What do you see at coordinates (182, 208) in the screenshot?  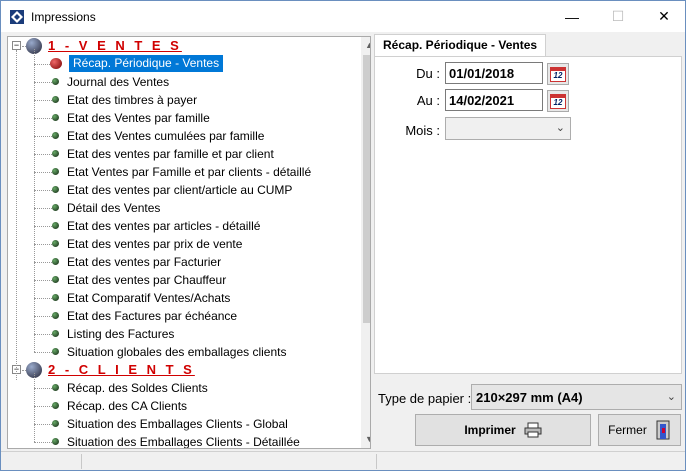 I see `tree-item: Détail des Ventes` at bounding box center [182, 208].